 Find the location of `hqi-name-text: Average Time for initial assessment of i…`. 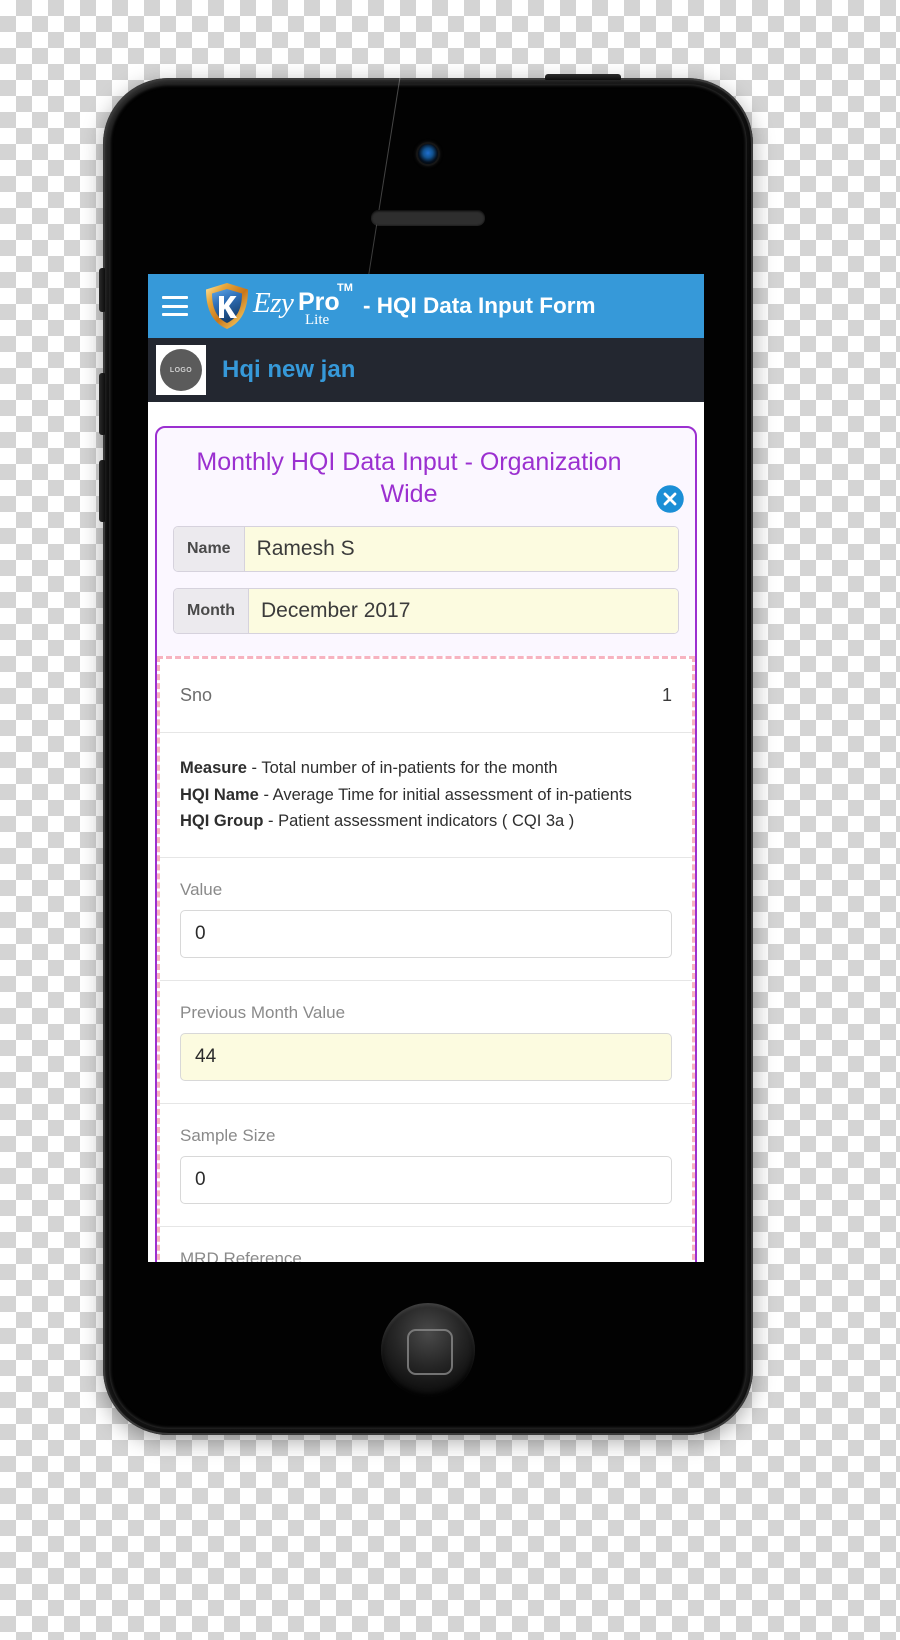

hqi-name-text: Average Time for initial assessment of i… is located at coordinates (452, 794).